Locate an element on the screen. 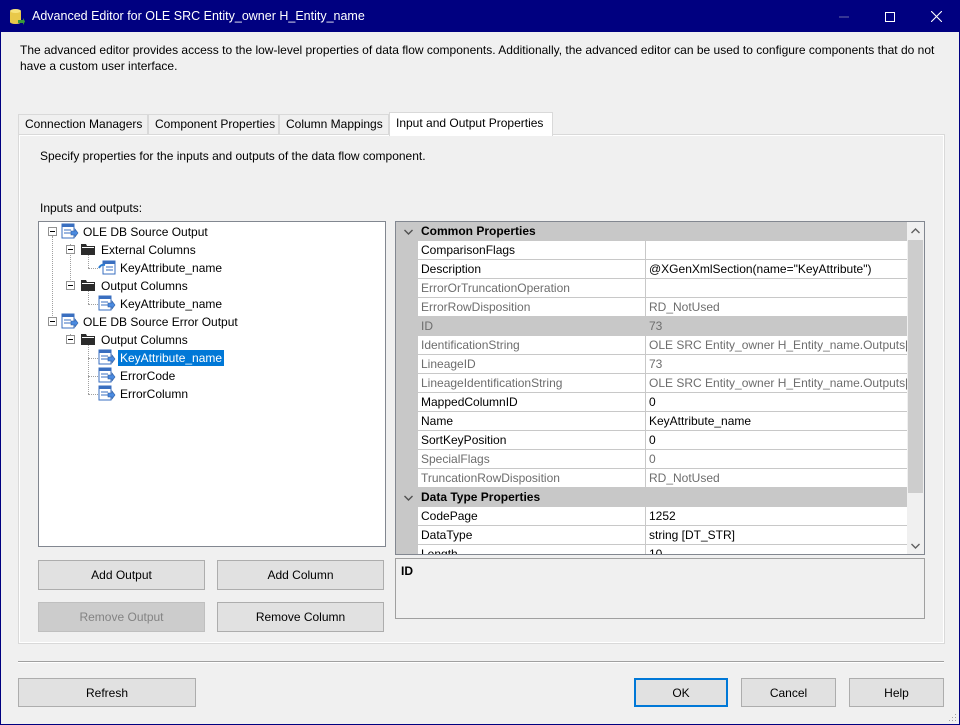 The image size is (960, 725). property-value: 1252 is located at coordinates (776, 516).